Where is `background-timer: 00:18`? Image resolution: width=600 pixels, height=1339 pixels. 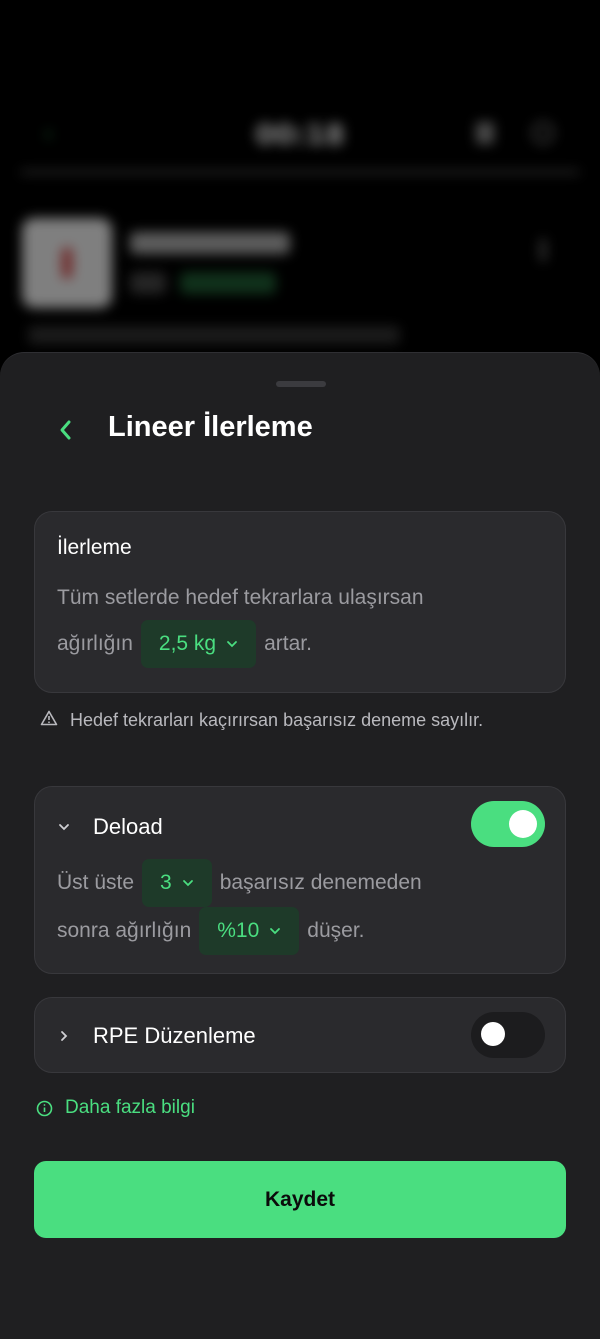 background-timer: 00:18 is located at coordinates (300, 134).